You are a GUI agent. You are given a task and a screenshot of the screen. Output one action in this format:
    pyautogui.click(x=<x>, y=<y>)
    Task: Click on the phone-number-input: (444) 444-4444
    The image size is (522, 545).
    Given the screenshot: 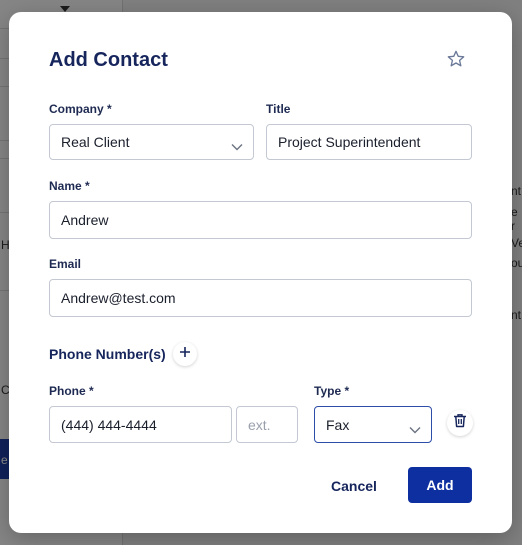 What is the action you would take?
    pyautogui.click(x=140, y=424)
    